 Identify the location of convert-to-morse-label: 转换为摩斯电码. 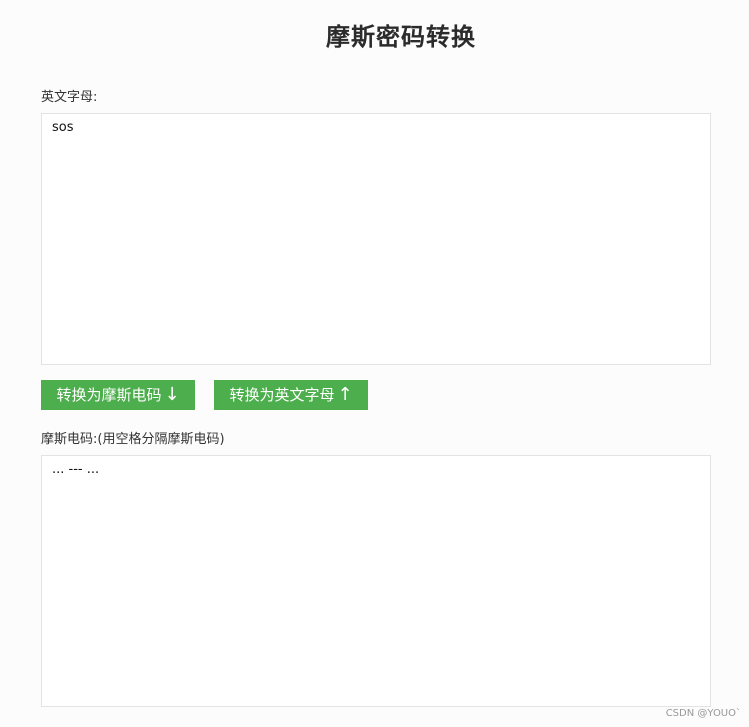
(109, 395).